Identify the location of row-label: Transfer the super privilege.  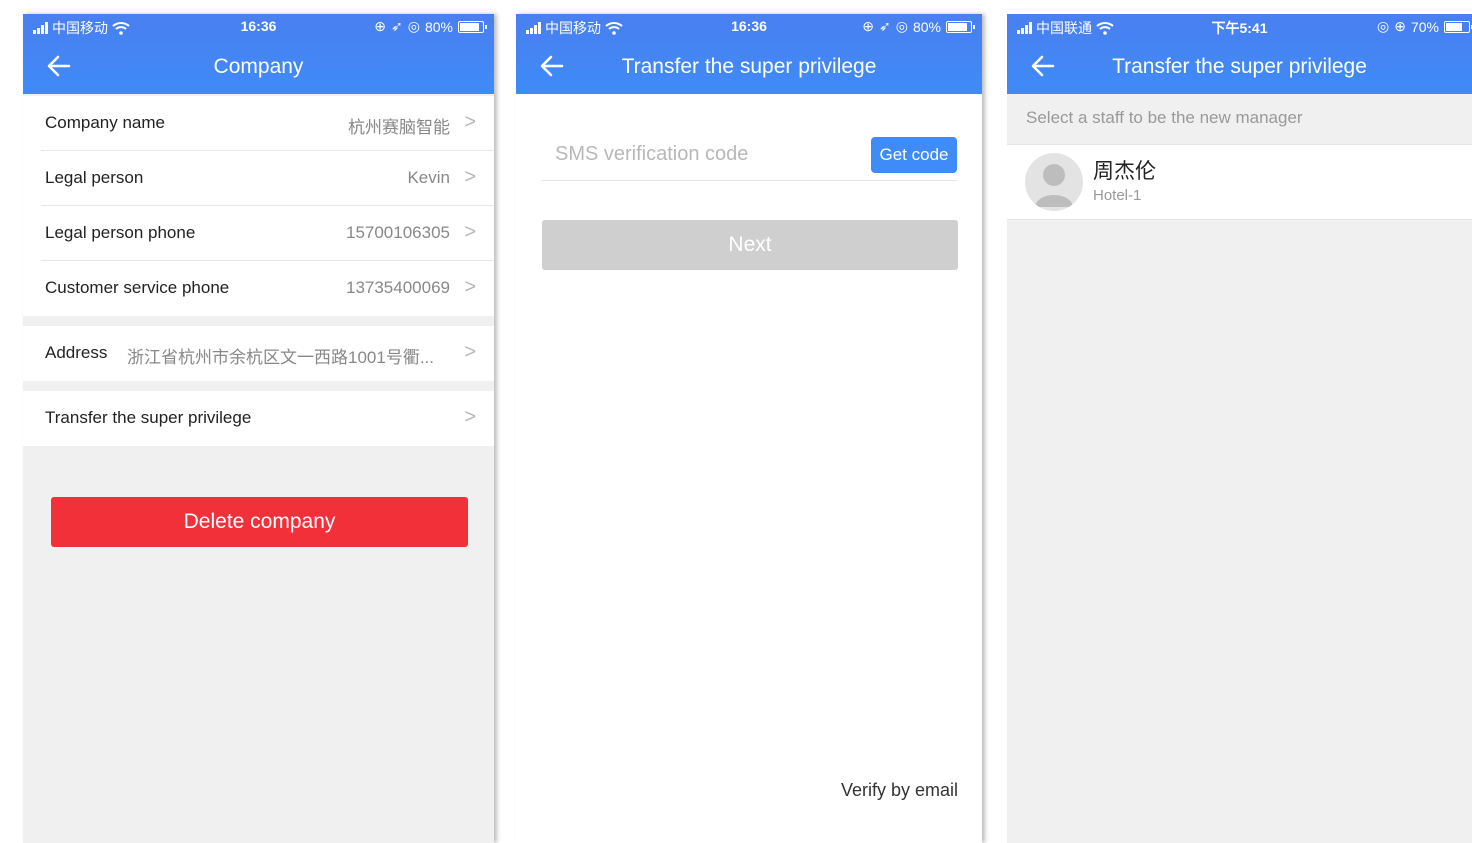
(148, 417).